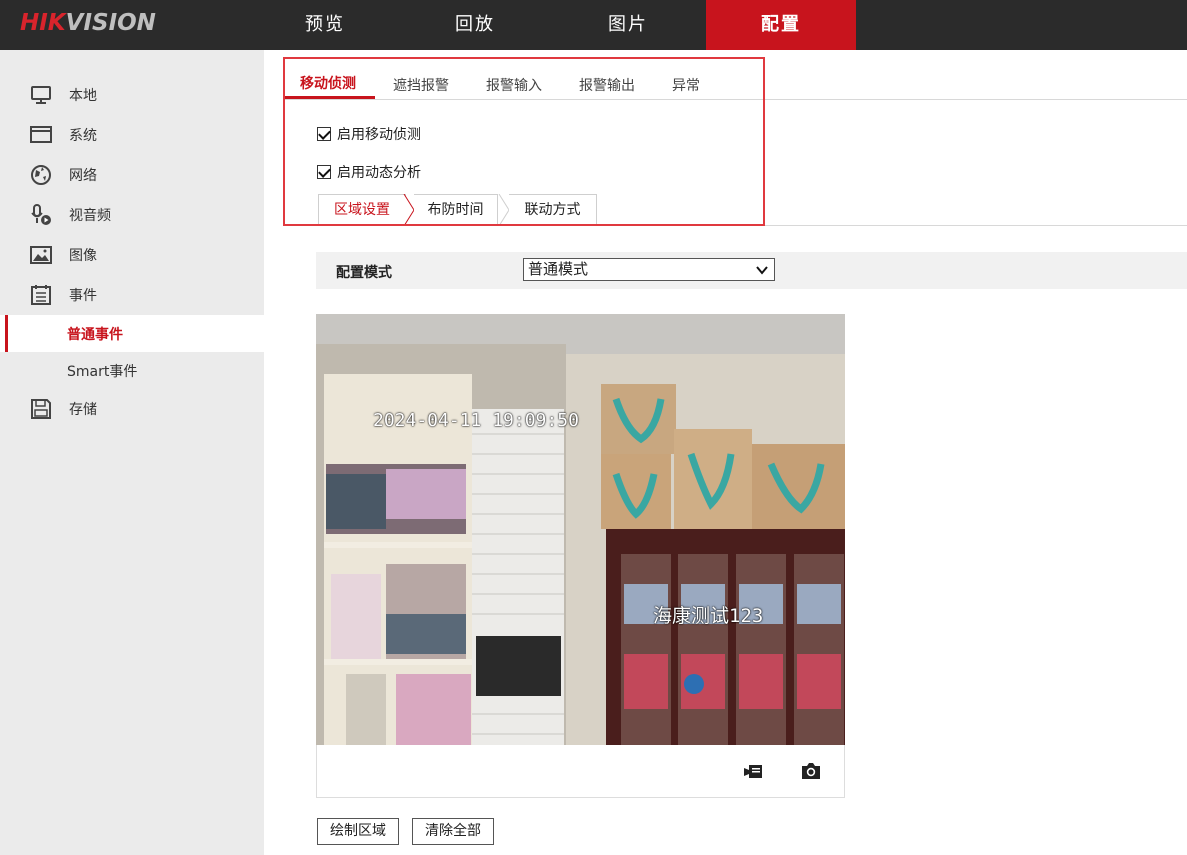 This screenshot has height=855, width=1187. What do you see at coordinates (90, 216) in the screenshot?
I see `sidebar-item-label: 视音频` at bounding box center [90, 216].